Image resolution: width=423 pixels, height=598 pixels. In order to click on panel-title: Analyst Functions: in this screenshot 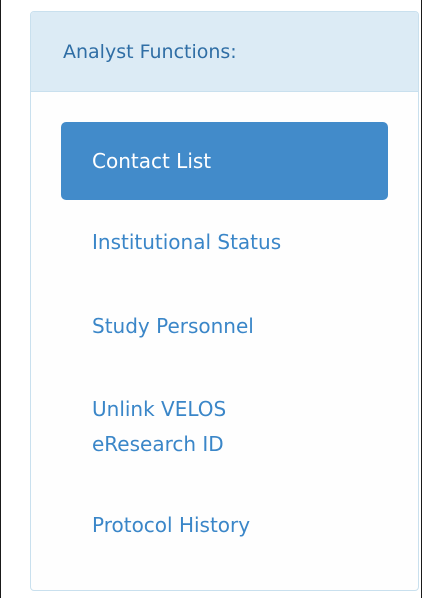, I will do `click(150, 51)`.